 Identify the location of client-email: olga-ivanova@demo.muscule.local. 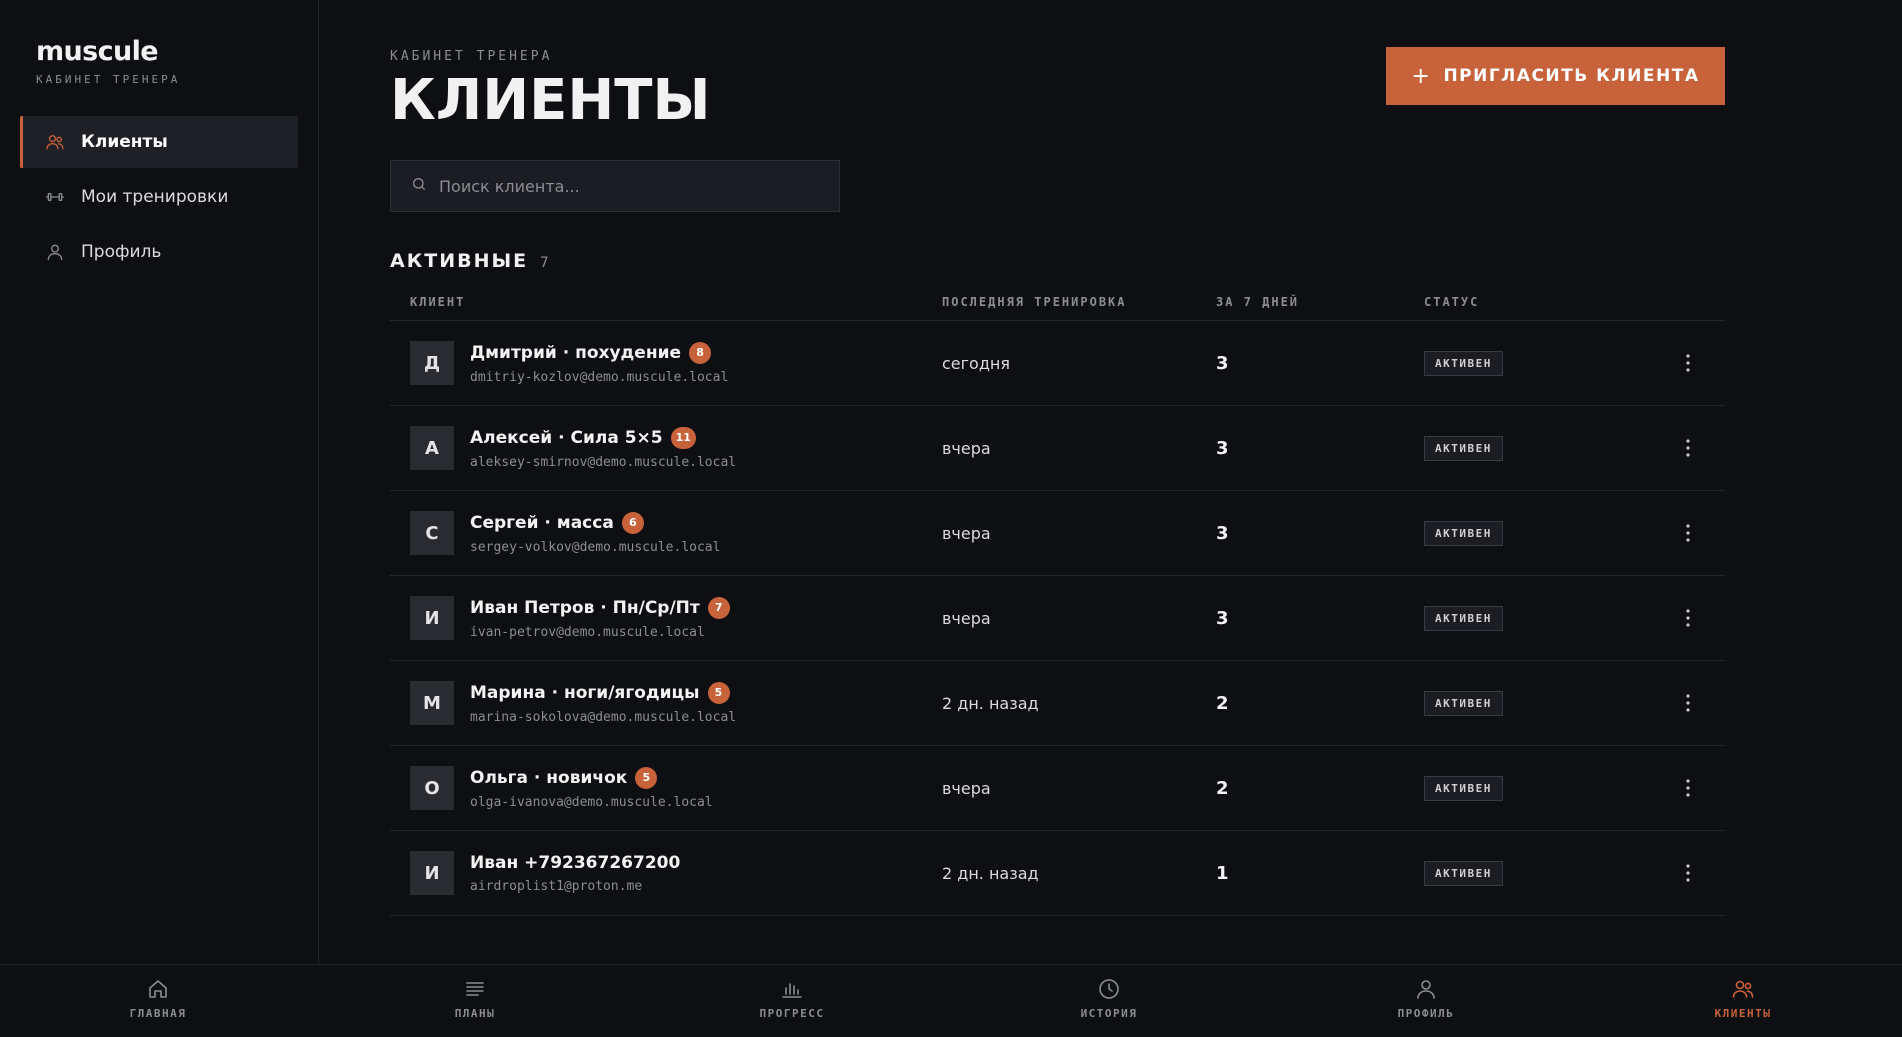
(591, 802).